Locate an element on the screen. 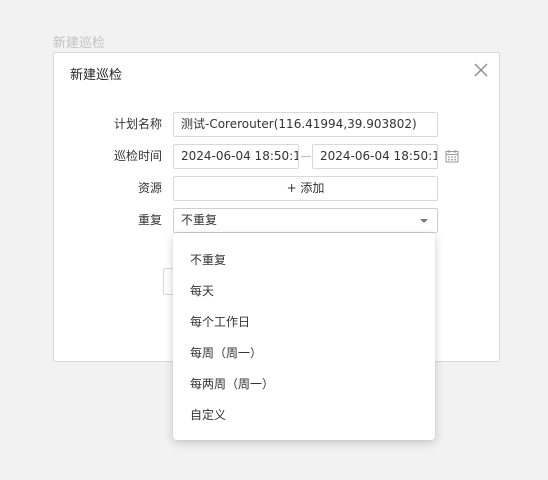 The image size is (548, 480). start-time-input: 2024-06-04 18:50:14 is located at coordinates (236, 156).